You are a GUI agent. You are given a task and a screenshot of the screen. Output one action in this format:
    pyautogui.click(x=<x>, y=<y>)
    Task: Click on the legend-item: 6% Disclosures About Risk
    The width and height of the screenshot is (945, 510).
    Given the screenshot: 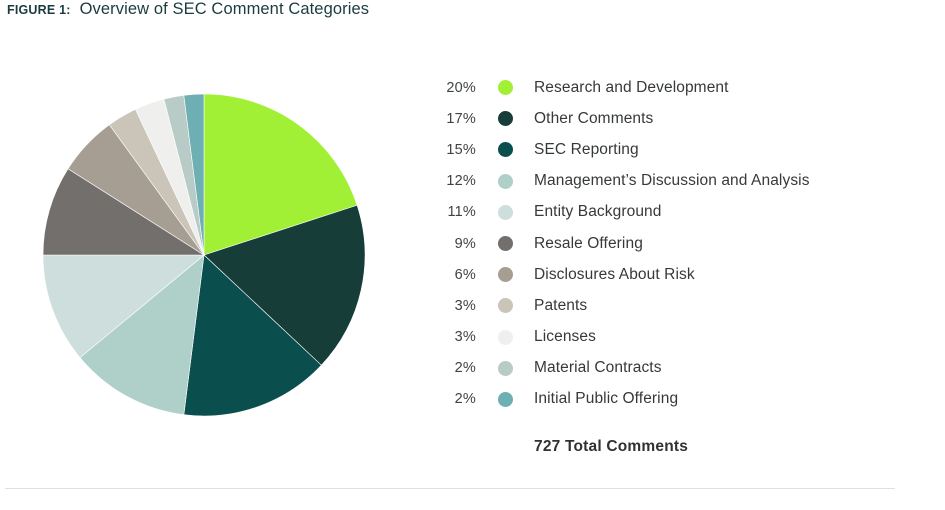 What is the action you would take?
    pyautogui.click(x=670, y=274)
    